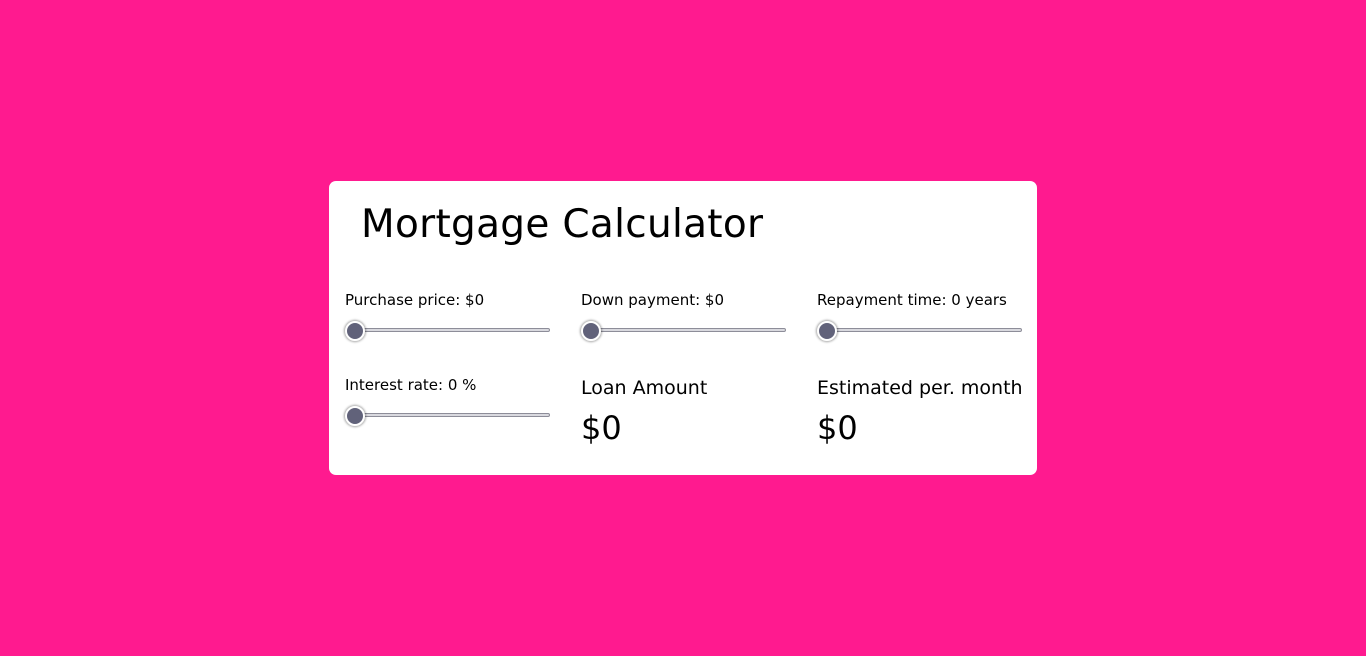 This screenshot has height=656, width=1366. I want to click on monthly-payment-value: $0, so click(837, 428).